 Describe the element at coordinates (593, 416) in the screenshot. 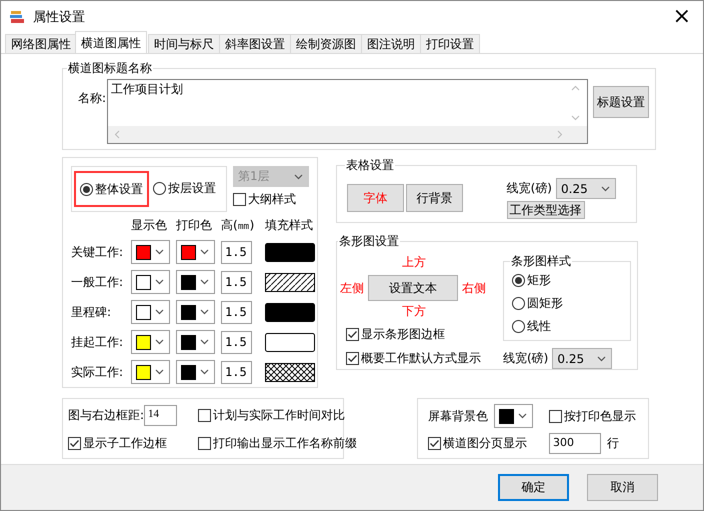

I see `checkbox-option: 按打印色显示` at that location.